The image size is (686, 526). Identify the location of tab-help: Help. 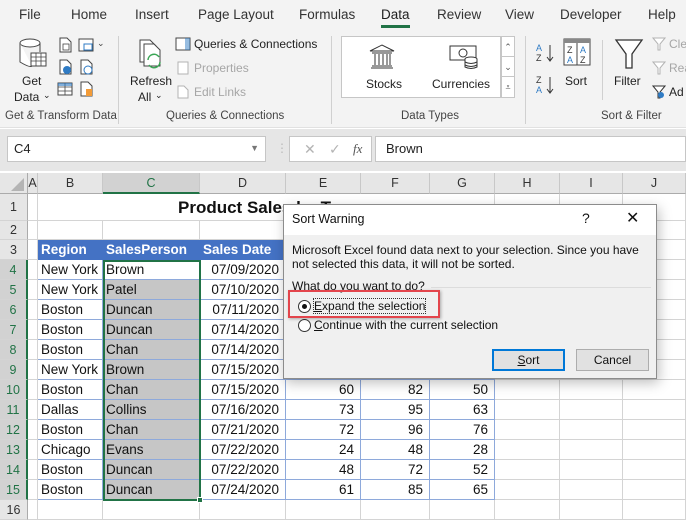
(662, 14).